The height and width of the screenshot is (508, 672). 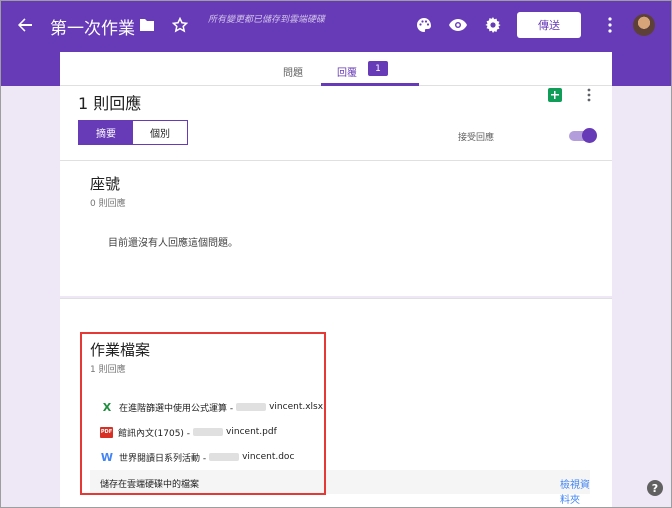 I want to click on question-title: 座號, so click(x=105, y=184).